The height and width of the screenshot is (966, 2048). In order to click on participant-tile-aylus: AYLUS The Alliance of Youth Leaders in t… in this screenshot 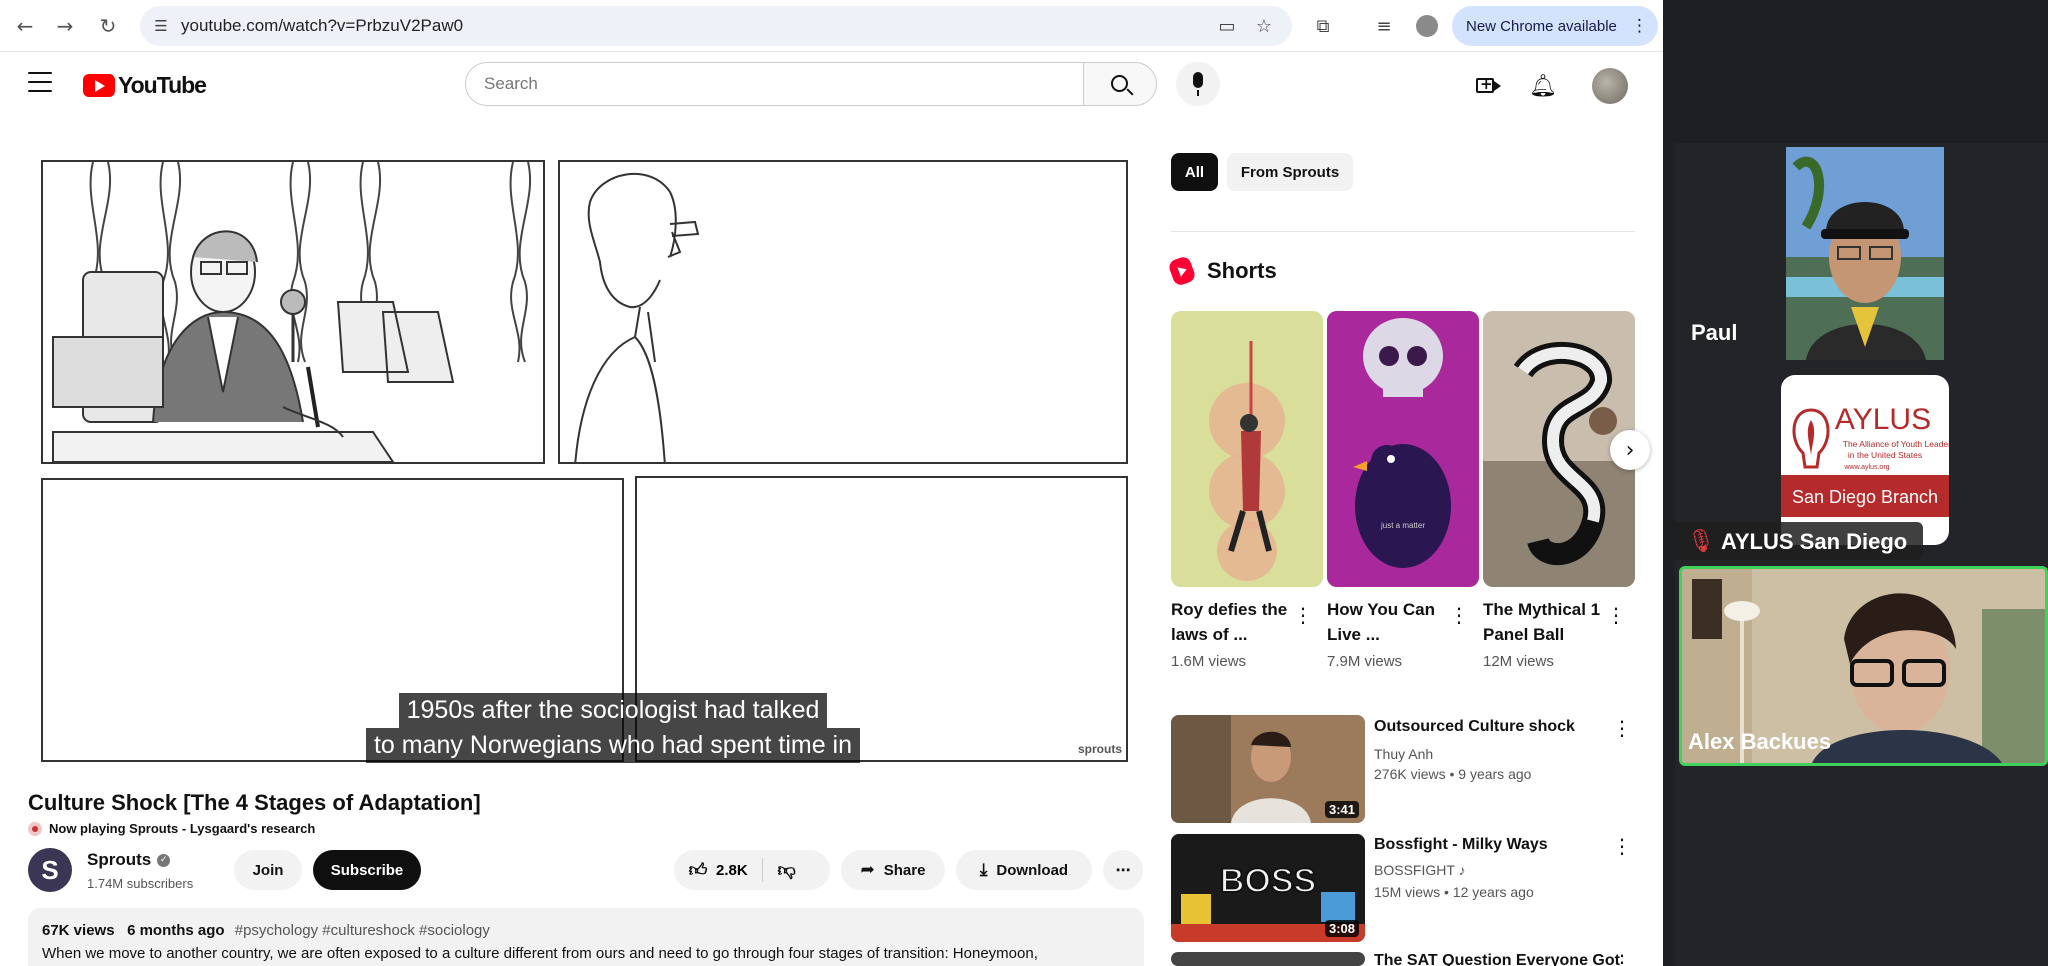, I will do `click(1861, 473)`.